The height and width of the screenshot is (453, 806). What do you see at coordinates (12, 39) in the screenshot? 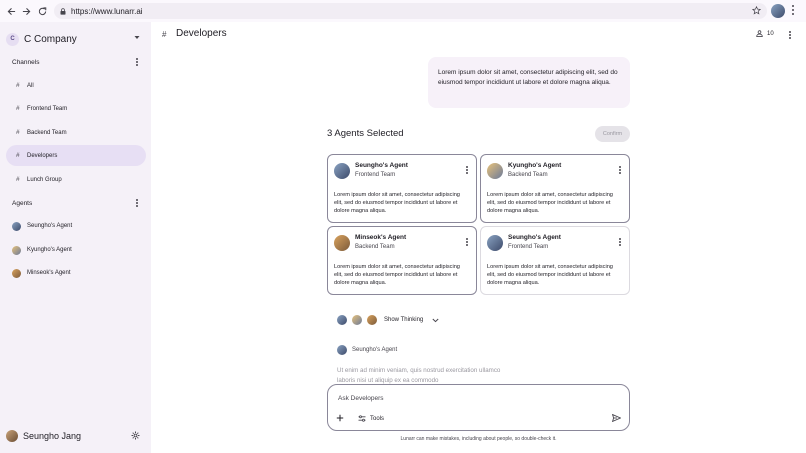
I see `company-avatar: C` at bounding box center [12, 39].